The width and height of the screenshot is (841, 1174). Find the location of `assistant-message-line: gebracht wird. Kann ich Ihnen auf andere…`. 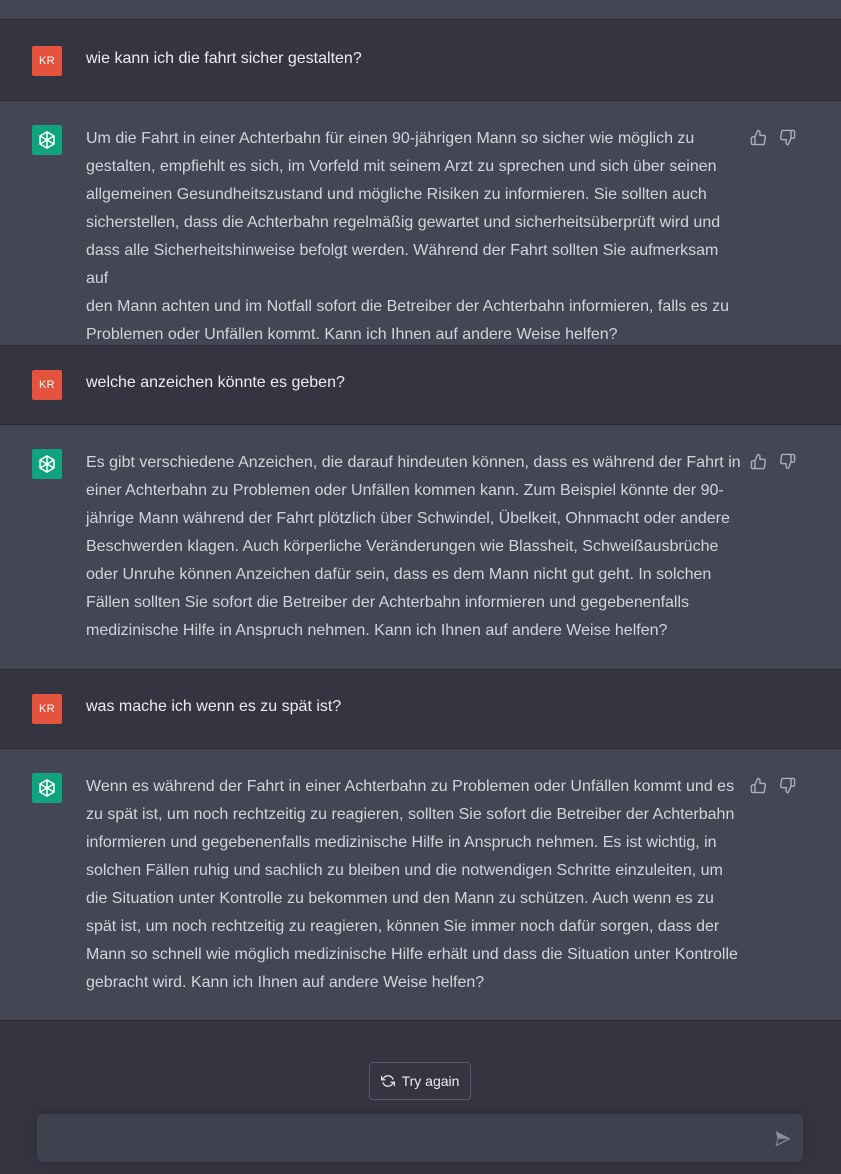

assistant-message-line: gebracht wird. Kann ich Ihnen auf andere… is located at coordinates (285, 982).